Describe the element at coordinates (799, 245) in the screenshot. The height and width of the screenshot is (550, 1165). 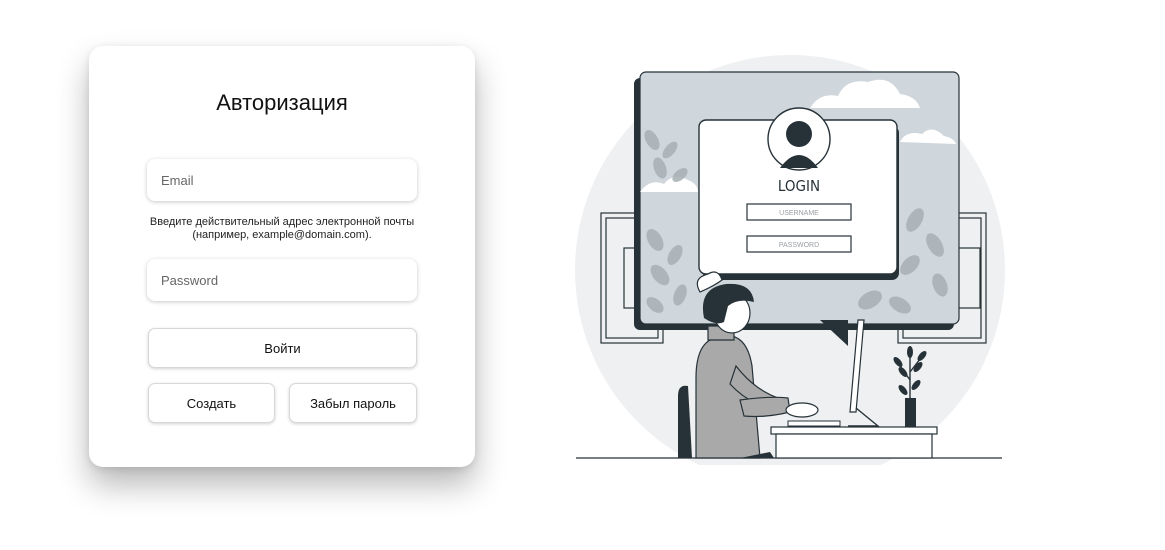
I see `illustration-password-label: PASSWORD` at that location.